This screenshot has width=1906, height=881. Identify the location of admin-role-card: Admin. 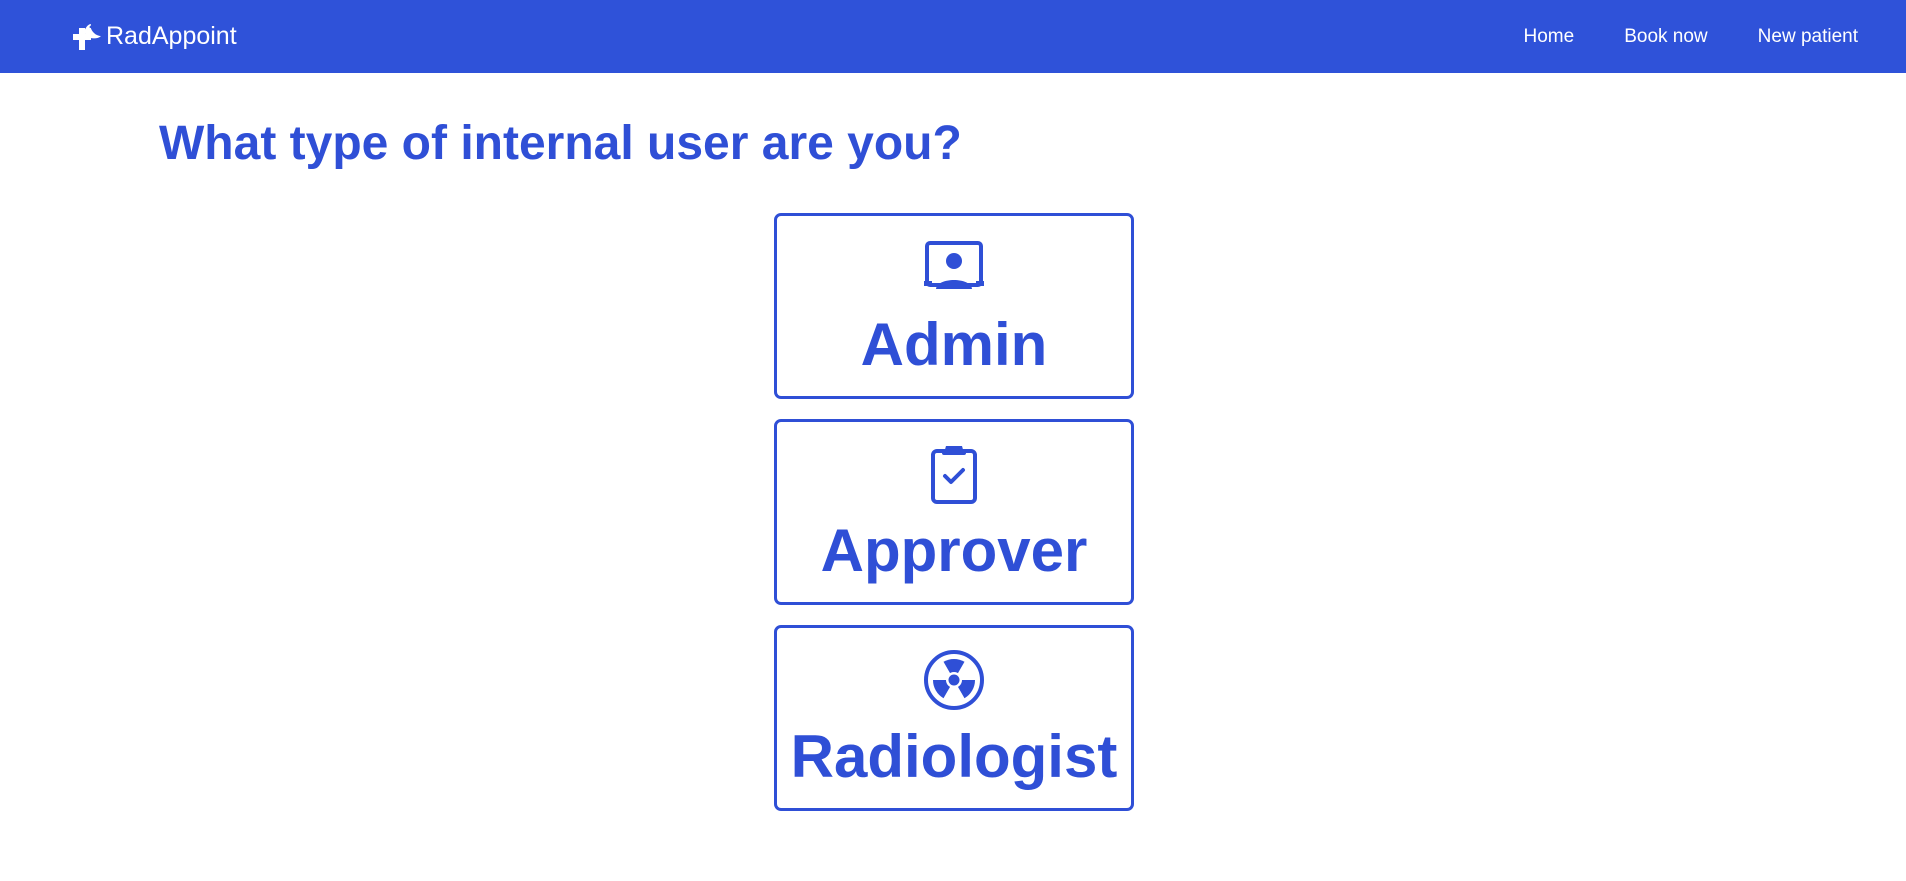
(954, 306).